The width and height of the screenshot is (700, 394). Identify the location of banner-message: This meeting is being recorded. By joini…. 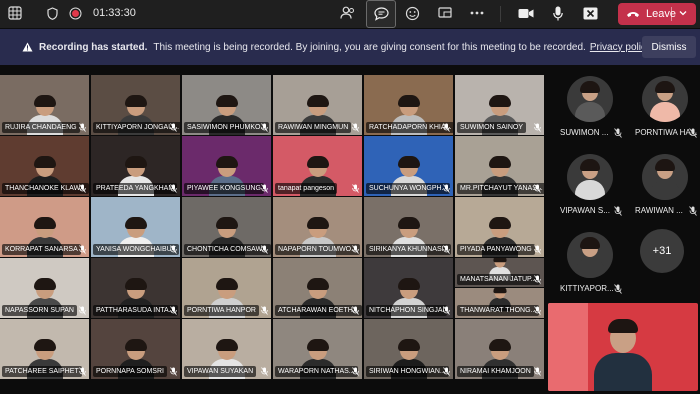
(369, 47).